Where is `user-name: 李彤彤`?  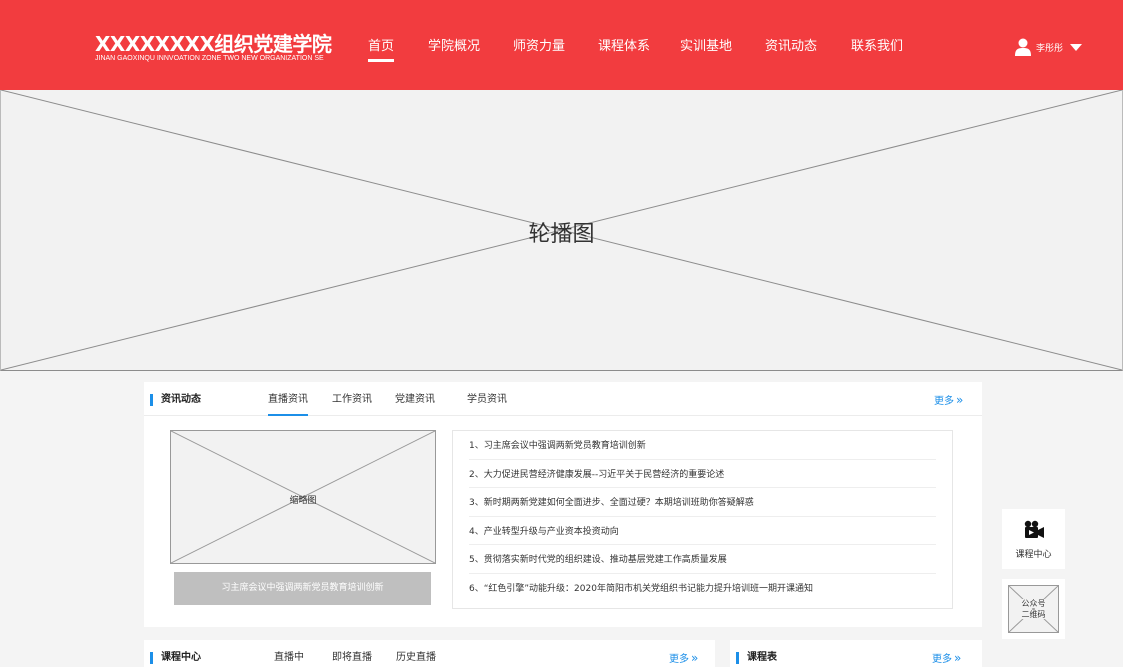 user-name: 李彤彤 is located at coordinates (1050, 48).